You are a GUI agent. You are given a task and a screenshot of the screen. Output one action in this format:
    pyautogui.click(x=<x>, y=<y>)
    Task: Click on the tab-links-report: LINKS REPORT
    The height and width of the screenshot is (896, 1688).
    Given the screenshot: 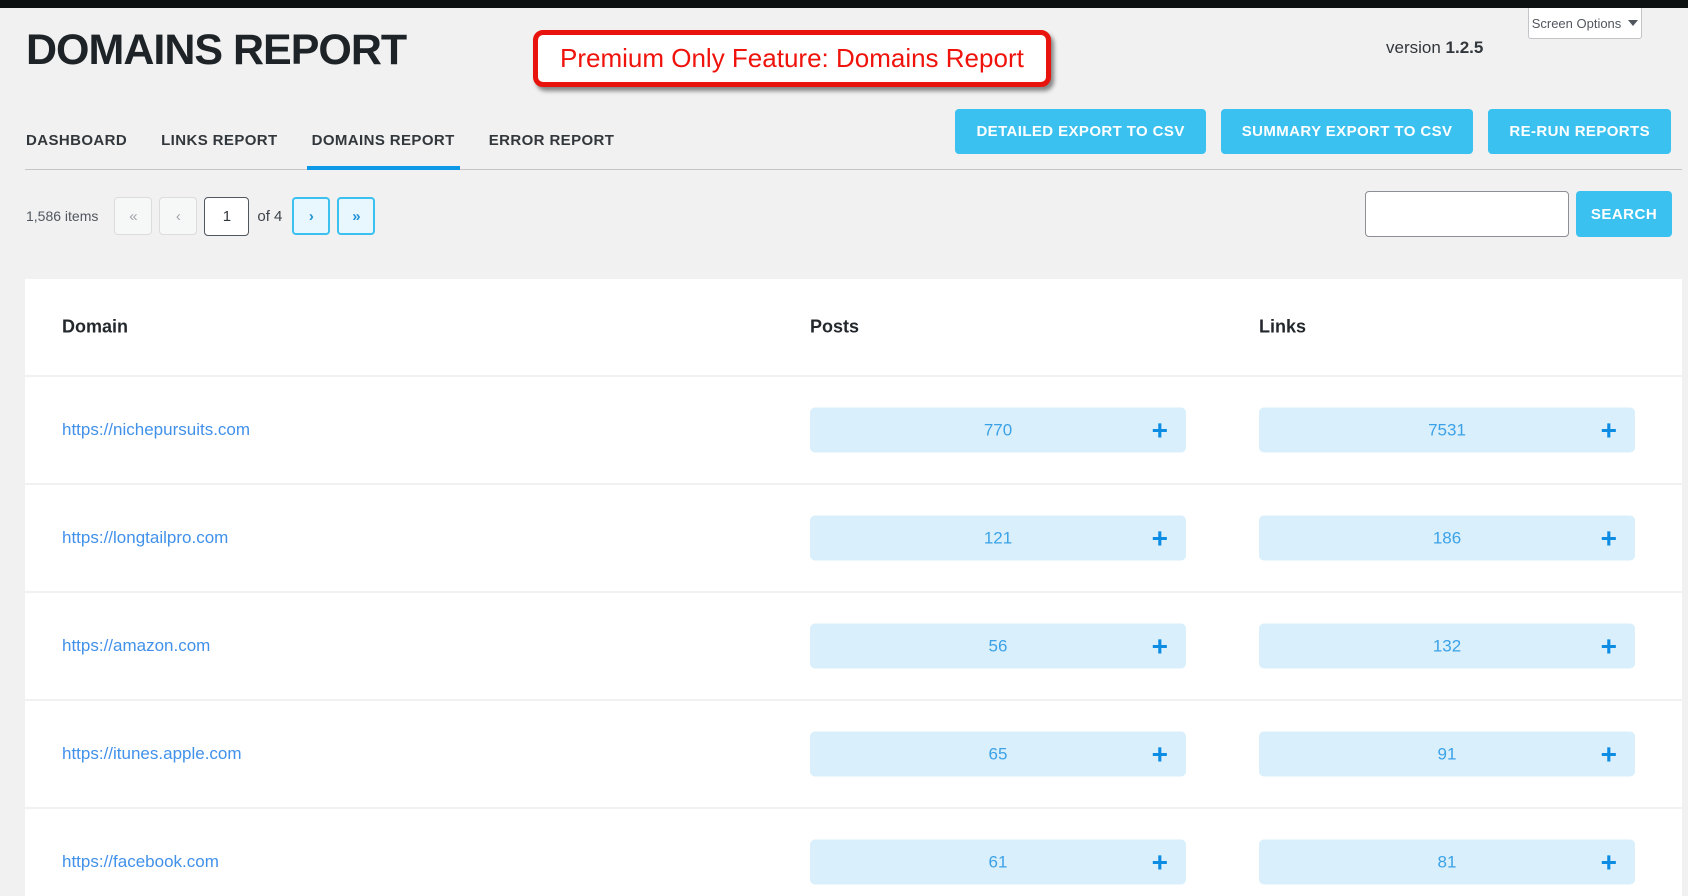 What is the action you would take?
    pyautogui.click(x=219, y=140)
    